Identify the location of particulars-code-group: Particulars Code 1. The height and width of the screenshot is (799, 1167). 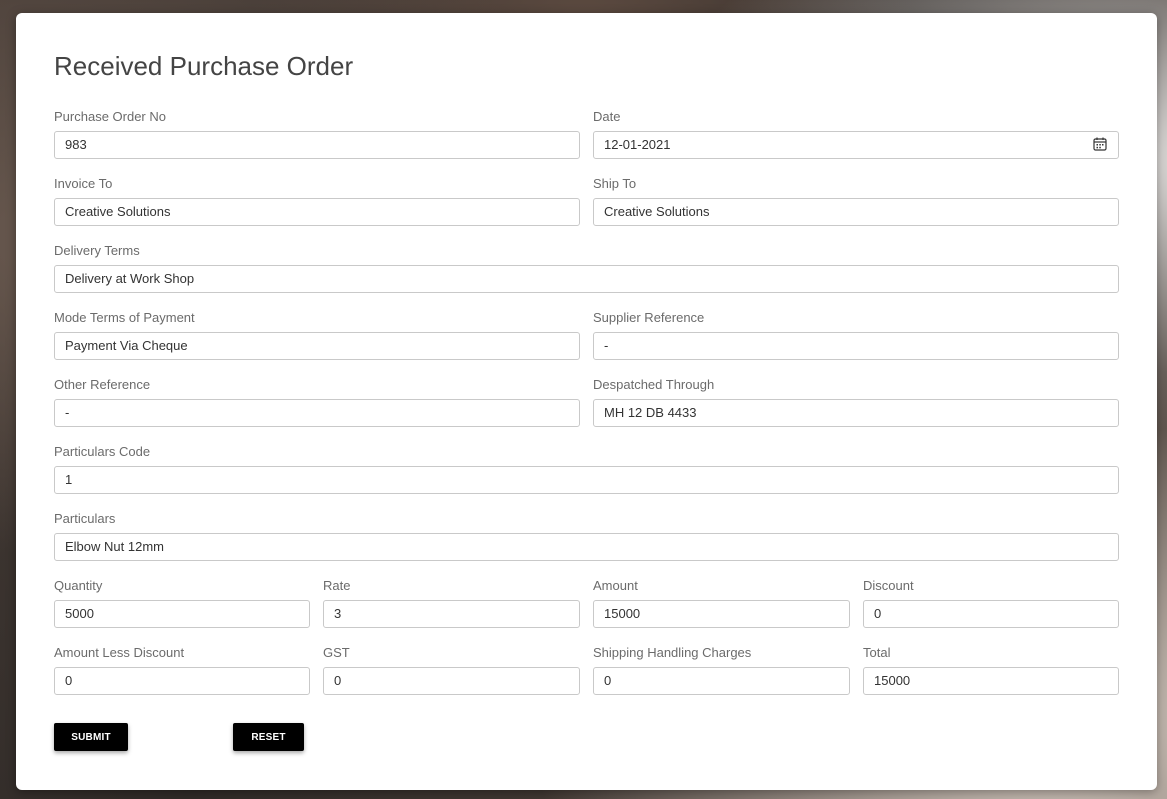
(586, 469).